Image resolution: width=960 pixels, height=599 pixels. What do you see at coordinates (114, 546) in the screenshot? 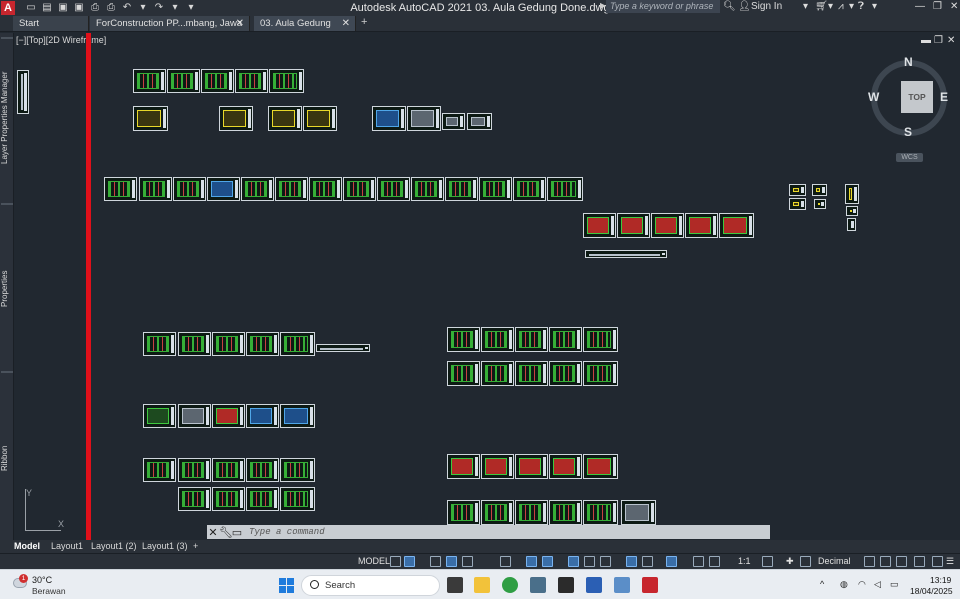
I see `layout-tab-layout1-2: Layout1 (2)` at bounding box center [114, 546].